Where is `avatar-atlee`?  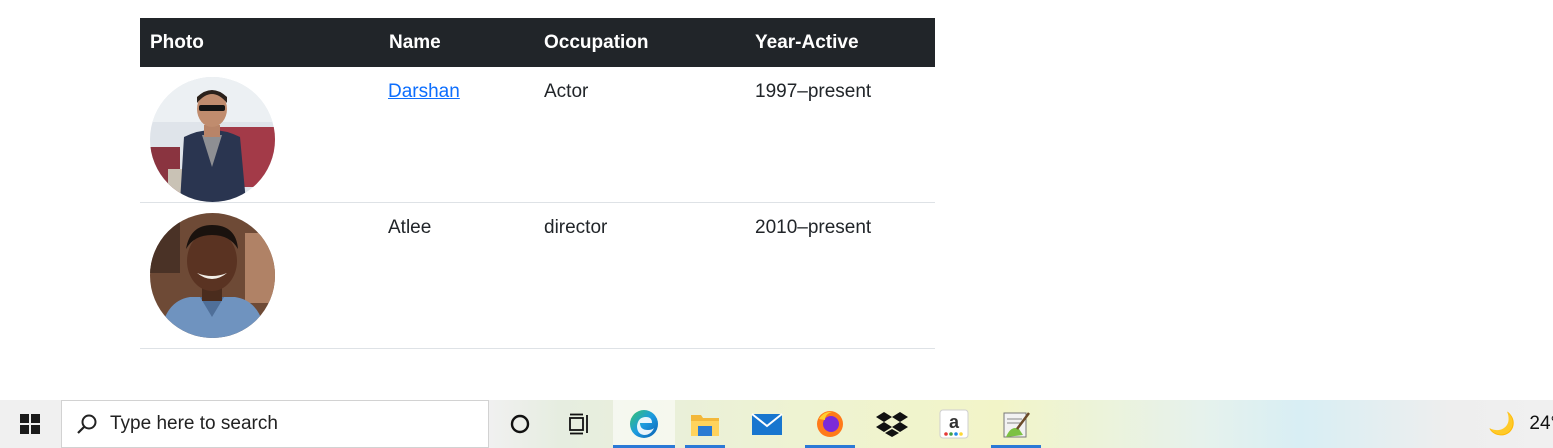 avatar-atlee is located at coordinates (212, 275).